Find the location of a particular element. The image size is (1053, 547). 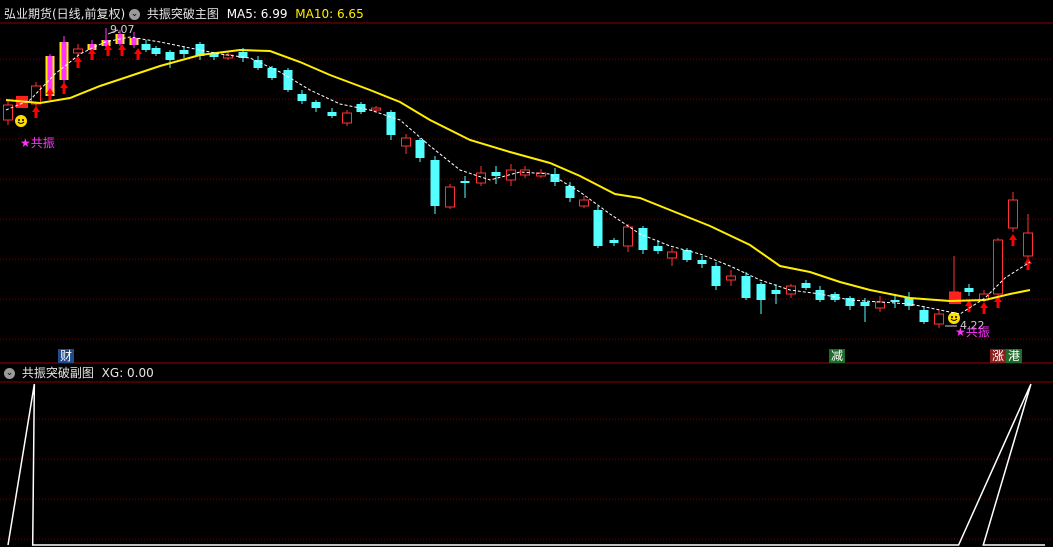

event-tag-limit-up: 涨 is located at coordinates (998, 356).